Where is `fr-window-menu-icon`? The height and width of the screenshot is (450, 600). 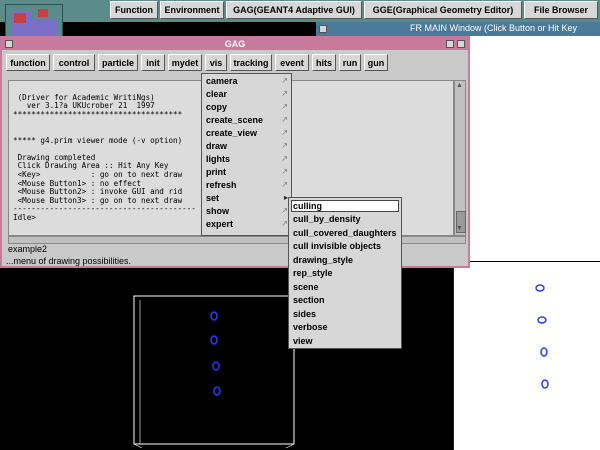 fr-window-menu-icon is located at coordinates (323, 29).